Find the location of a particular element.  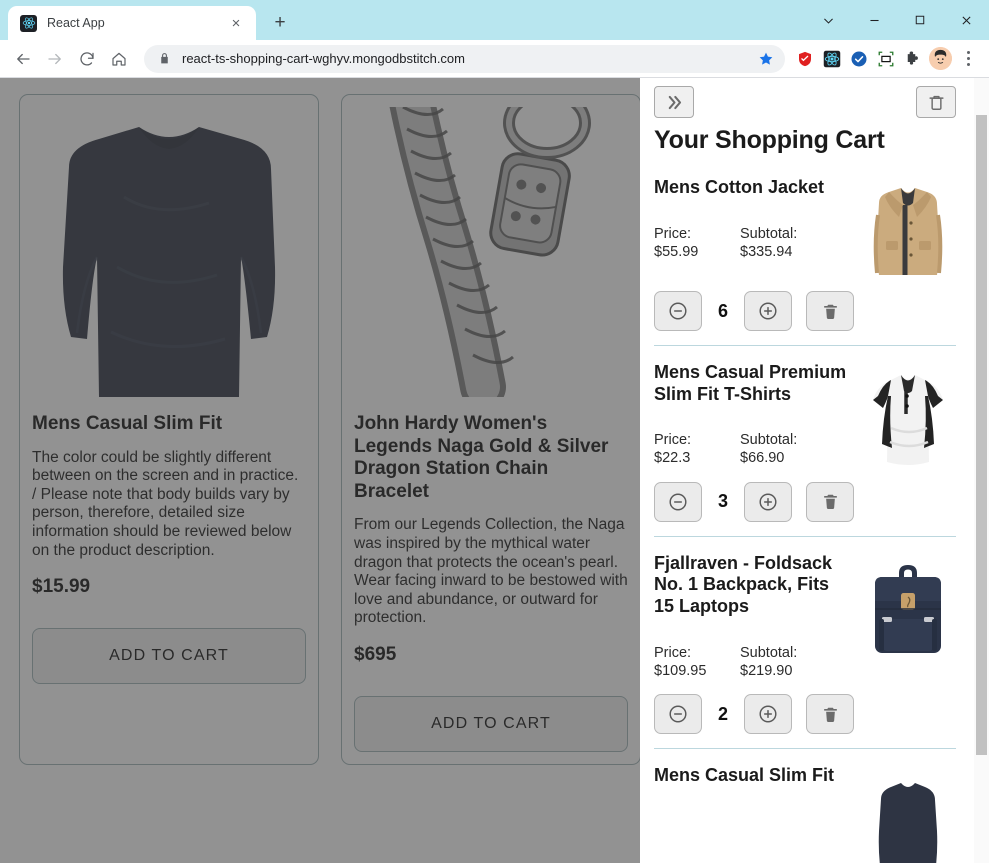

home-icon is located at coordinates (119, 59).